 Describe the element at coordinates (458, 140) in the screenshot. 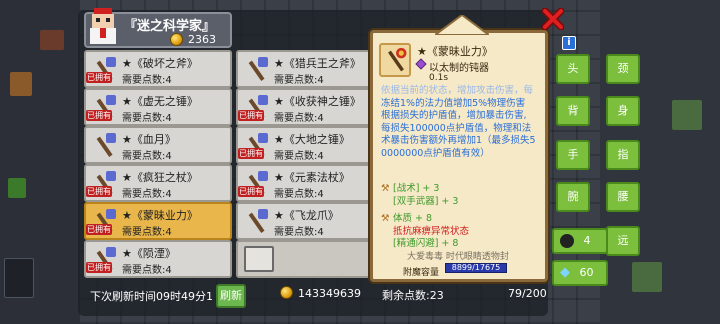

I see `description-line: 术暴击伤害额外再增加1（最多损失5` at that location.